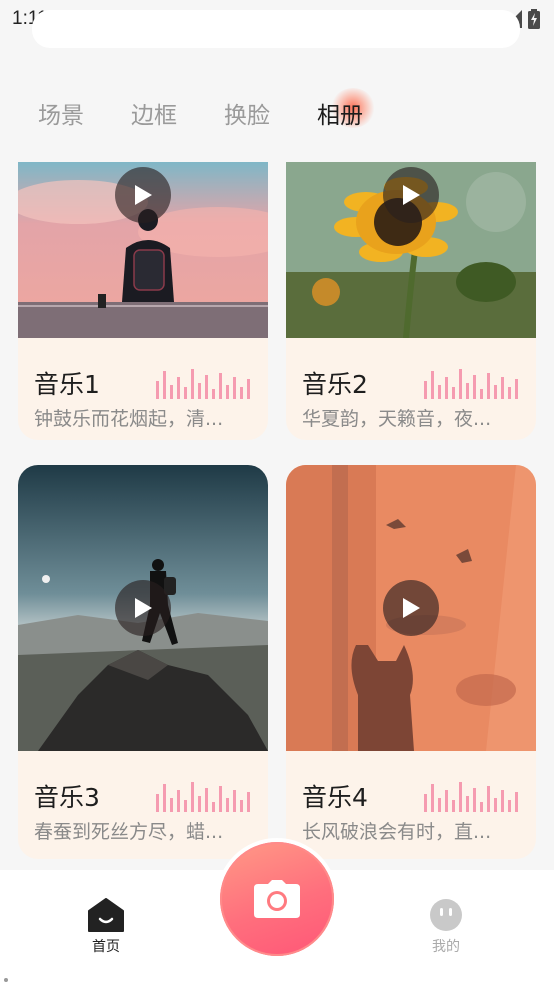 The width and height of the screenshot is (554, 985). What do you see at coordinates (534, 19) in the screenshot?
I see `battery-charging-icon` at bounding box center [534, 19].